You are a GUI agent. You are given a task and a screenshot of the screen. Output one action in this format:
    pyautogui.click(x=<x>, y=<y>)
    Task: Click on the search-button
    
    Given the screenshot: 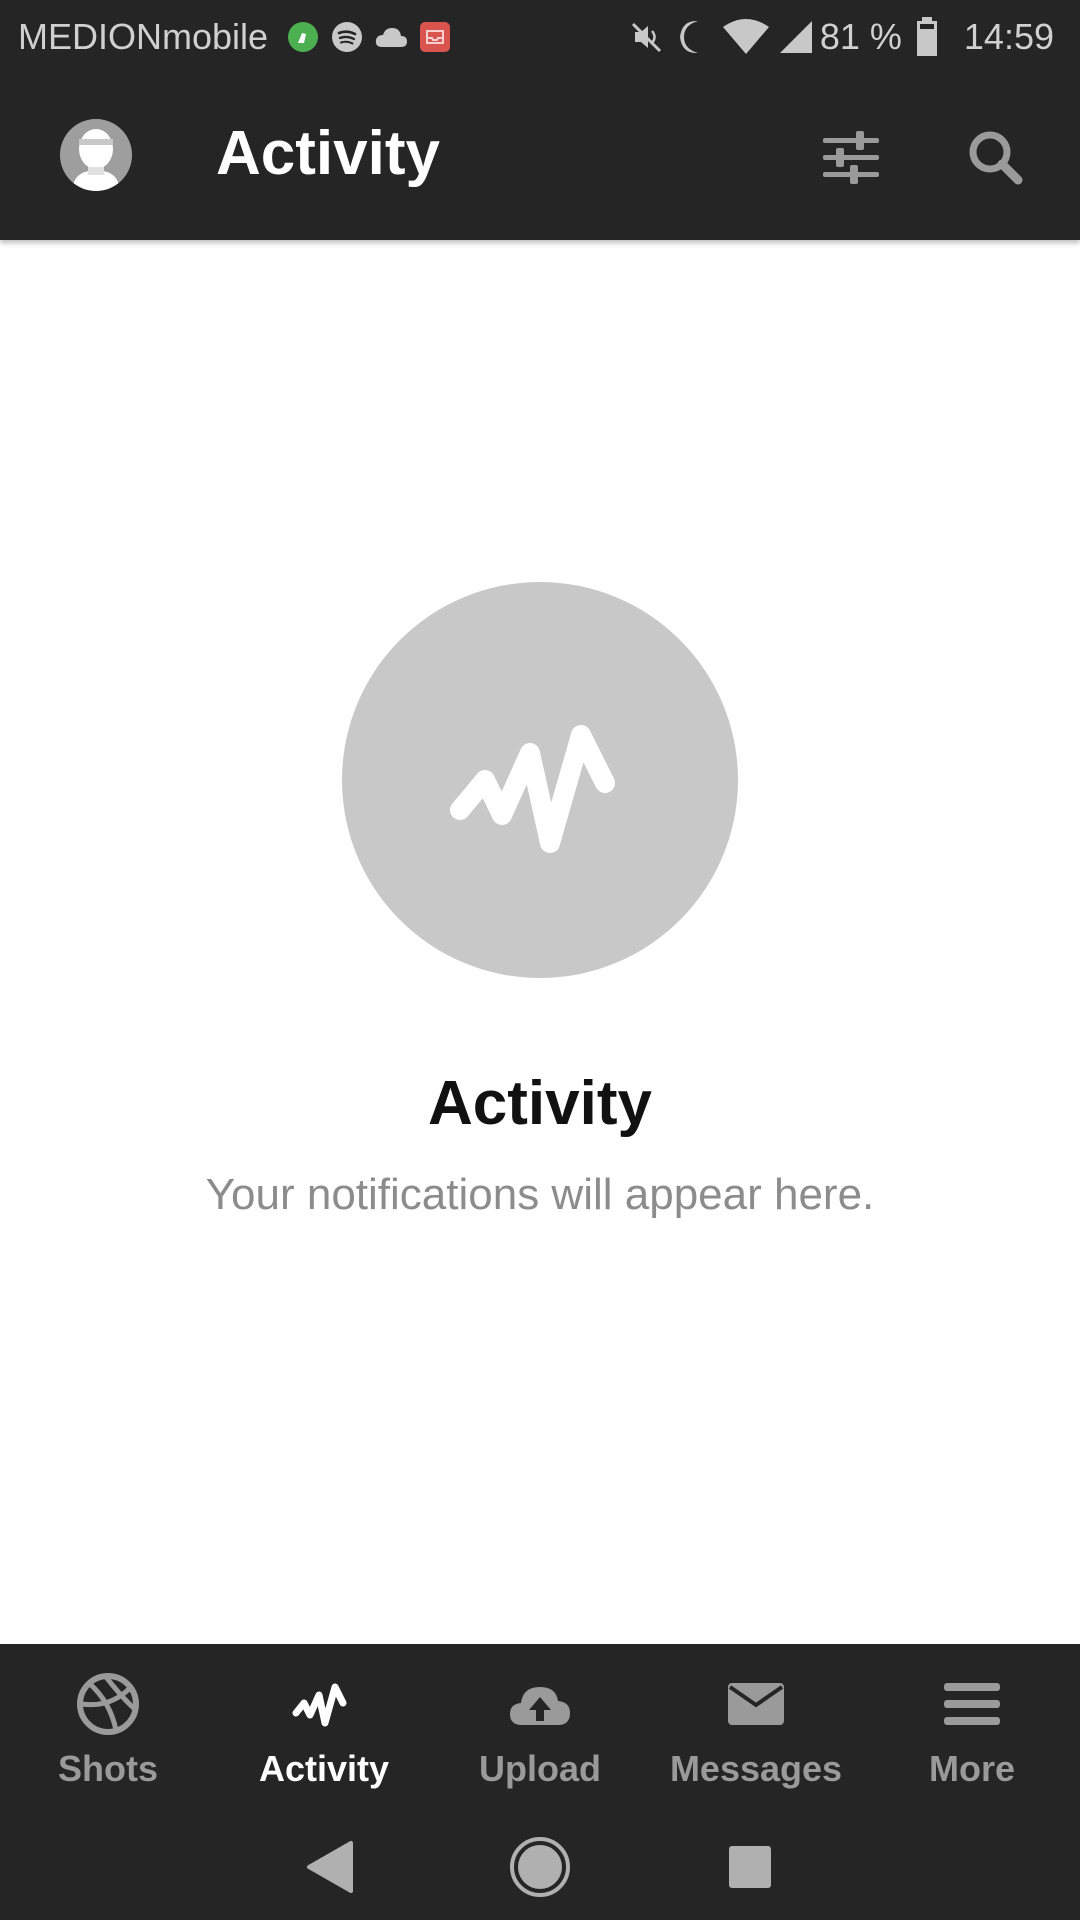 What is the action you would take?
    pyautogui.click(x=995, y=157)
    